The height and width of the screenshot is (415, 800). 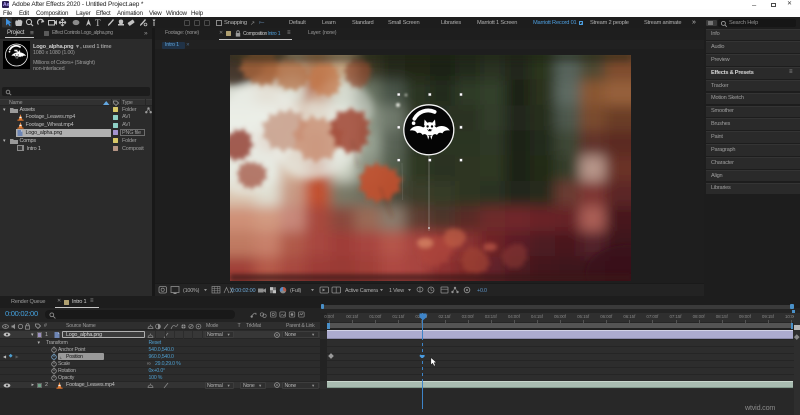 What do you see at coordinates (98, 23) in the screenshot?
I see `svg-text: T` at bounding box center [98, 23].